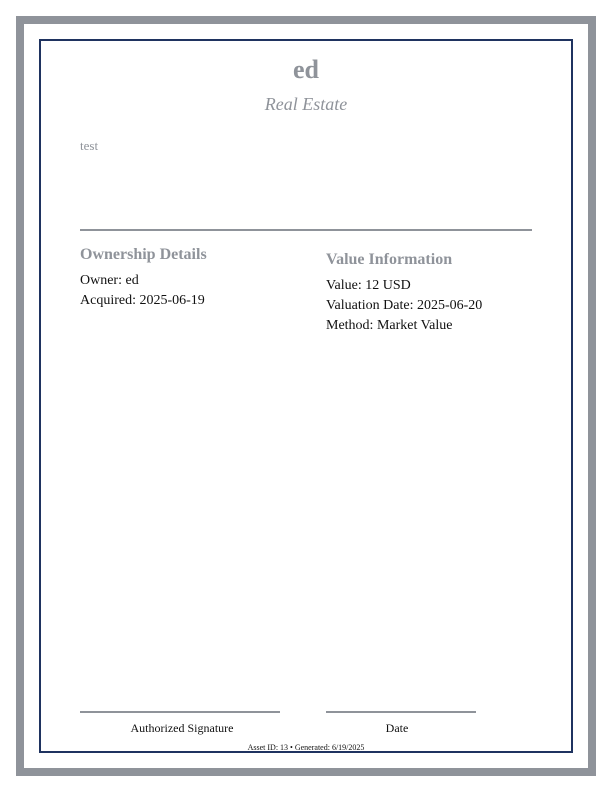  What do you see at coordinates (142, 300) in the screenshot?
I see `acquired-line: Acquired: 2025-06-19` at bounding box center [142, 300].